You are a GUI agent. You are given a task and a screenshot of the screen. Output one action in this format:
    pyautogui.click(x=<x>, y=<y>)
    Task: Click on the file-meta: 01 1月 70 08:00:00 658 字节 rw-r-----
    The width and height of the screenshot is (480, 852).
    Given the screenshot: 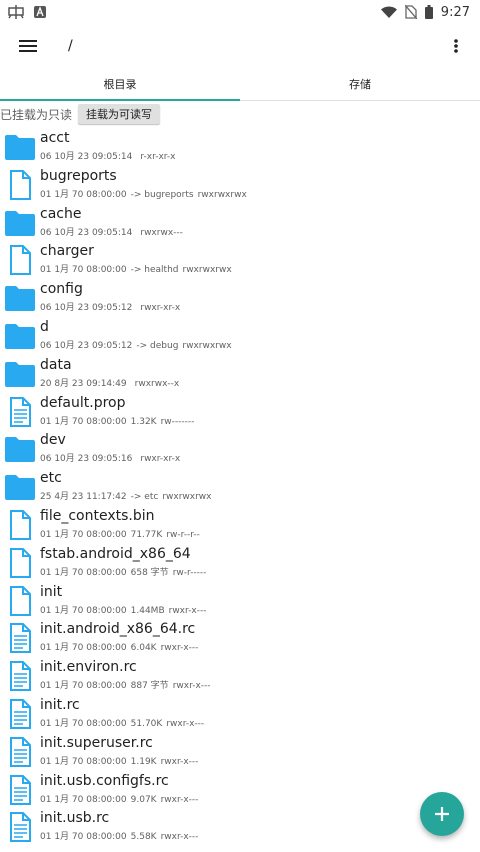 What is the action you would take?
    pyautogui.click(x=125, y=571)
    